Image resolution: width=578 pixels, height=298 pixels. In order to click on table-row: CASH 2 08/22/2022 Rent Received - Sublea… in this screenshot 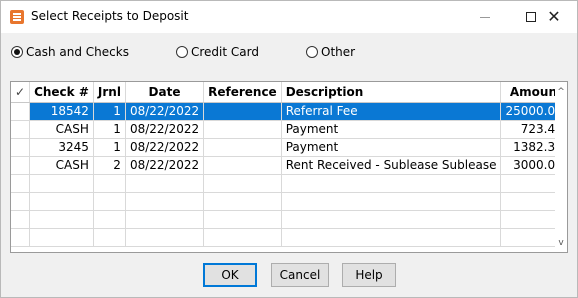, I will do `click(289, 165)`.